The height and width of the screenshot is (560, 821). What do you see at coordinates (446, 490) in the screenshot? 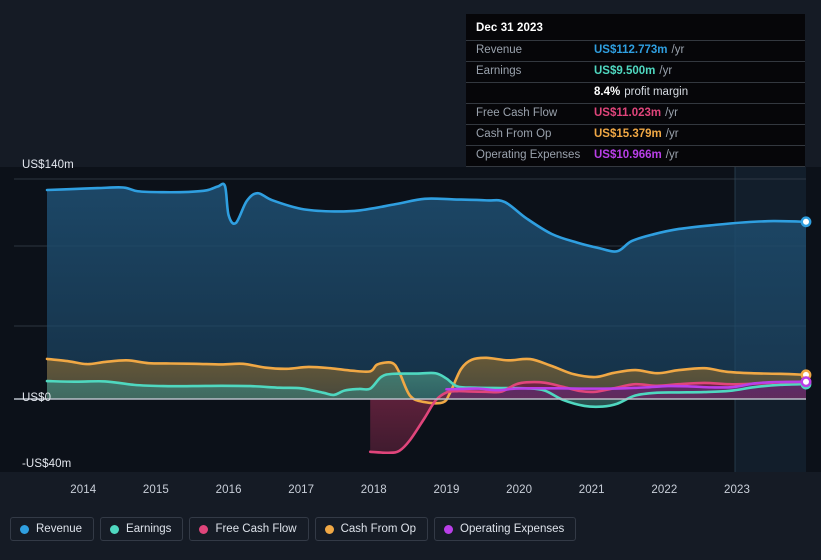
I see `x-axis-tick-2019: 2019` at bounding box center [446, 490].